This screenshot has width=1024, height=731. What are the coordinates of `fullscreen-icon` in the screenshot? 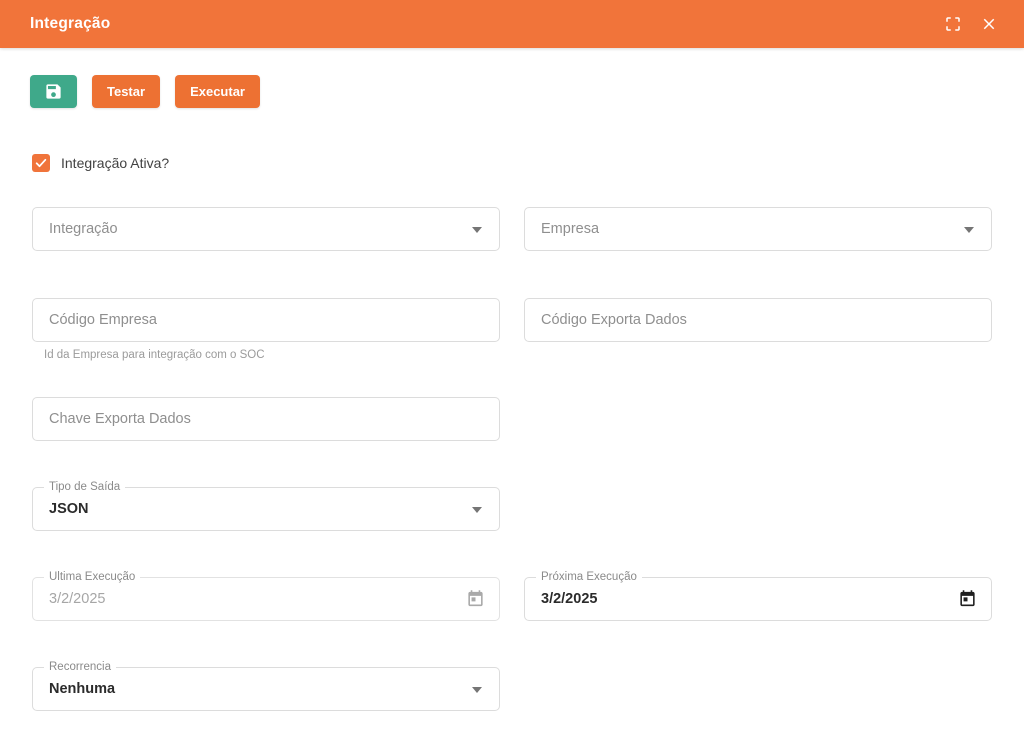 It's located at (953, 24).